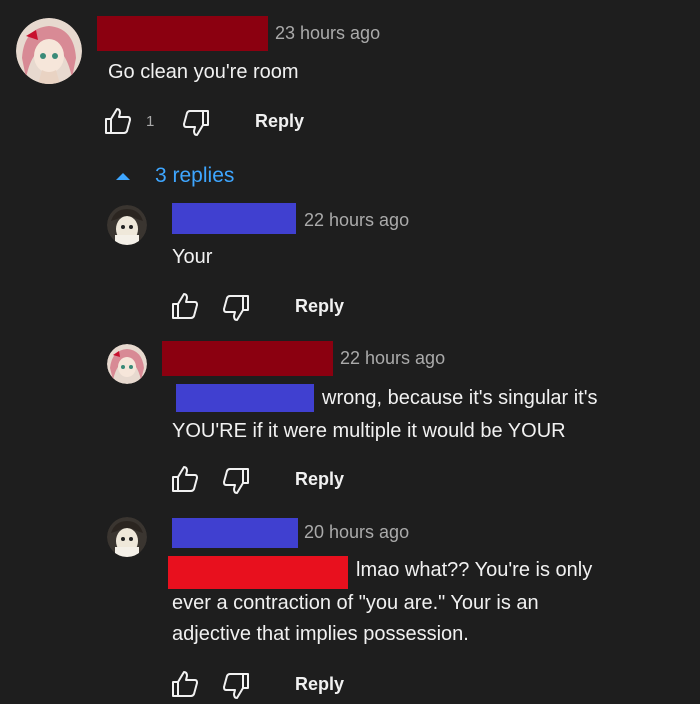 Image resolution: width=700 pixels, height=704 pixels. What do you see at coordinates (123, 176) in the screenshot?
I see `caret-up-icon` at bounding box center [123, 176].